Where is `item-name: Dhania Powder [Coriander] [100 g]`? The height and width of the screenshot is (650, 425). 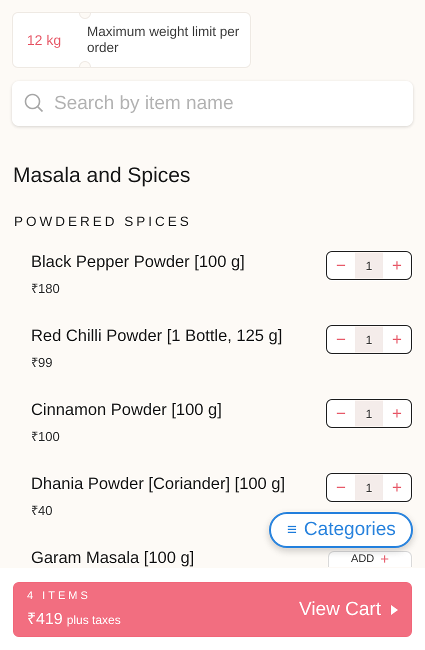 item-name: Dhania Powder [Coriander] [100 g] is located at coordinates (158, 484).